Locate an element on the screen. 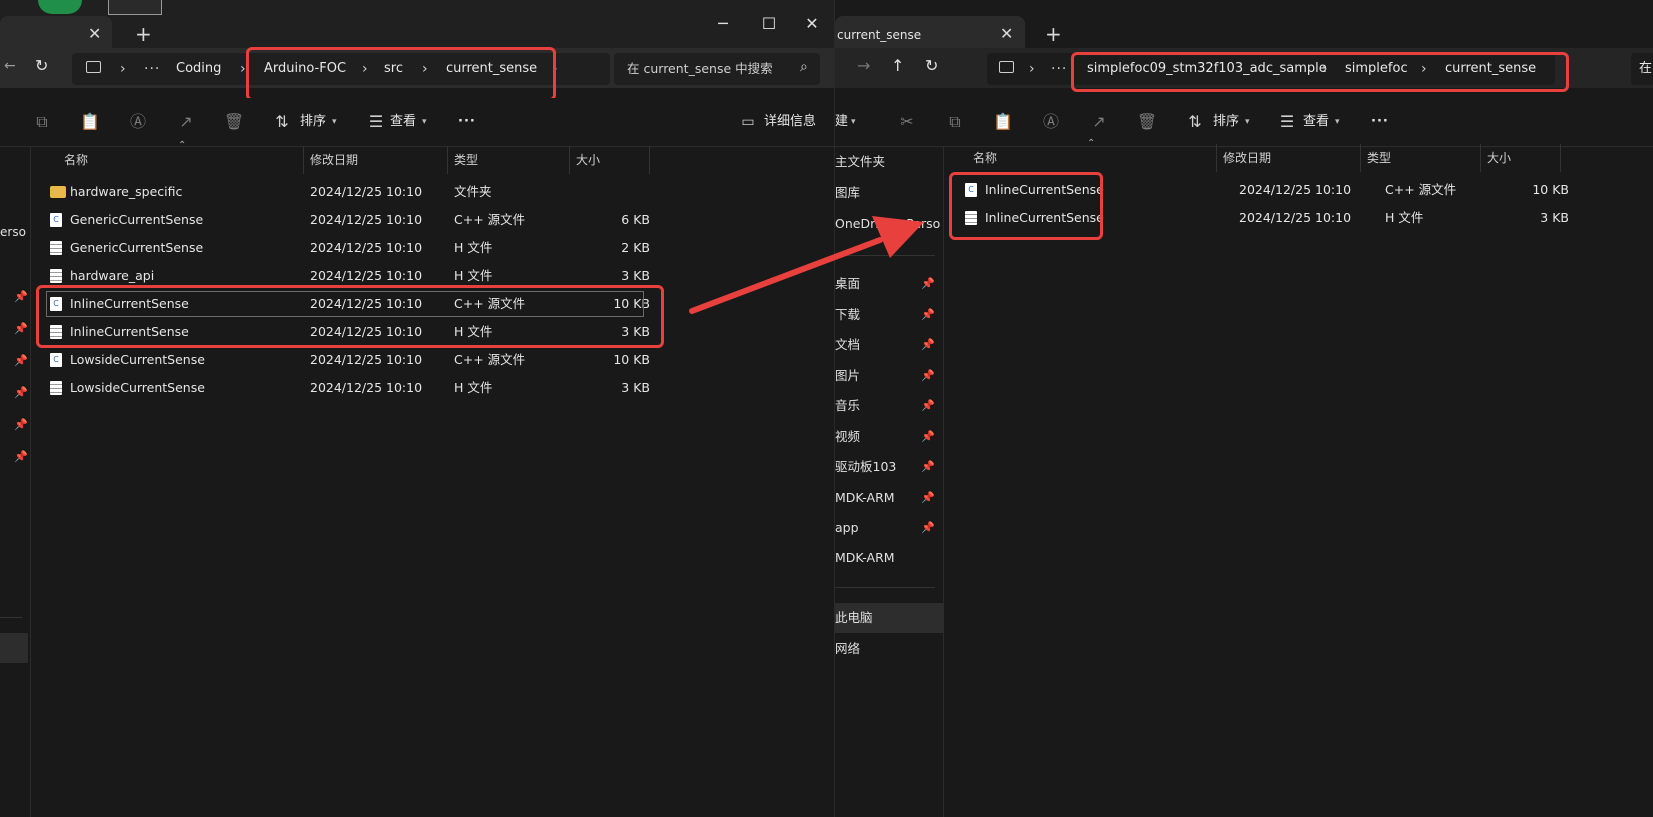  arrow-head is located at coordinates (898, 237).